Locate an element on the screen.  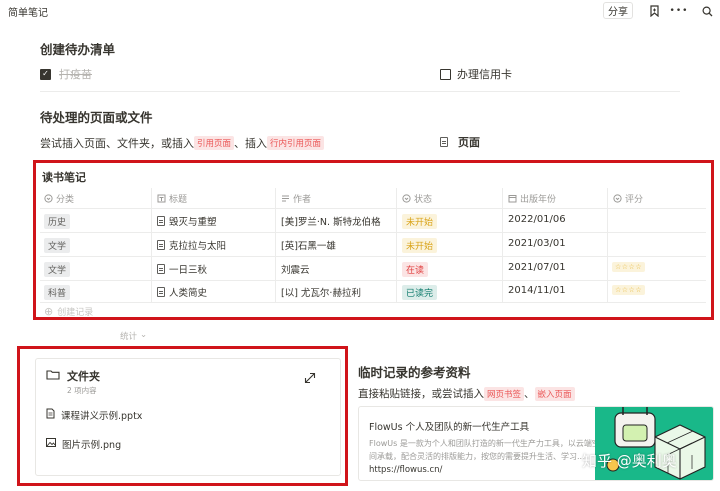
todo-item-text: 办理信用卡 is located at coordinates (484, 74).